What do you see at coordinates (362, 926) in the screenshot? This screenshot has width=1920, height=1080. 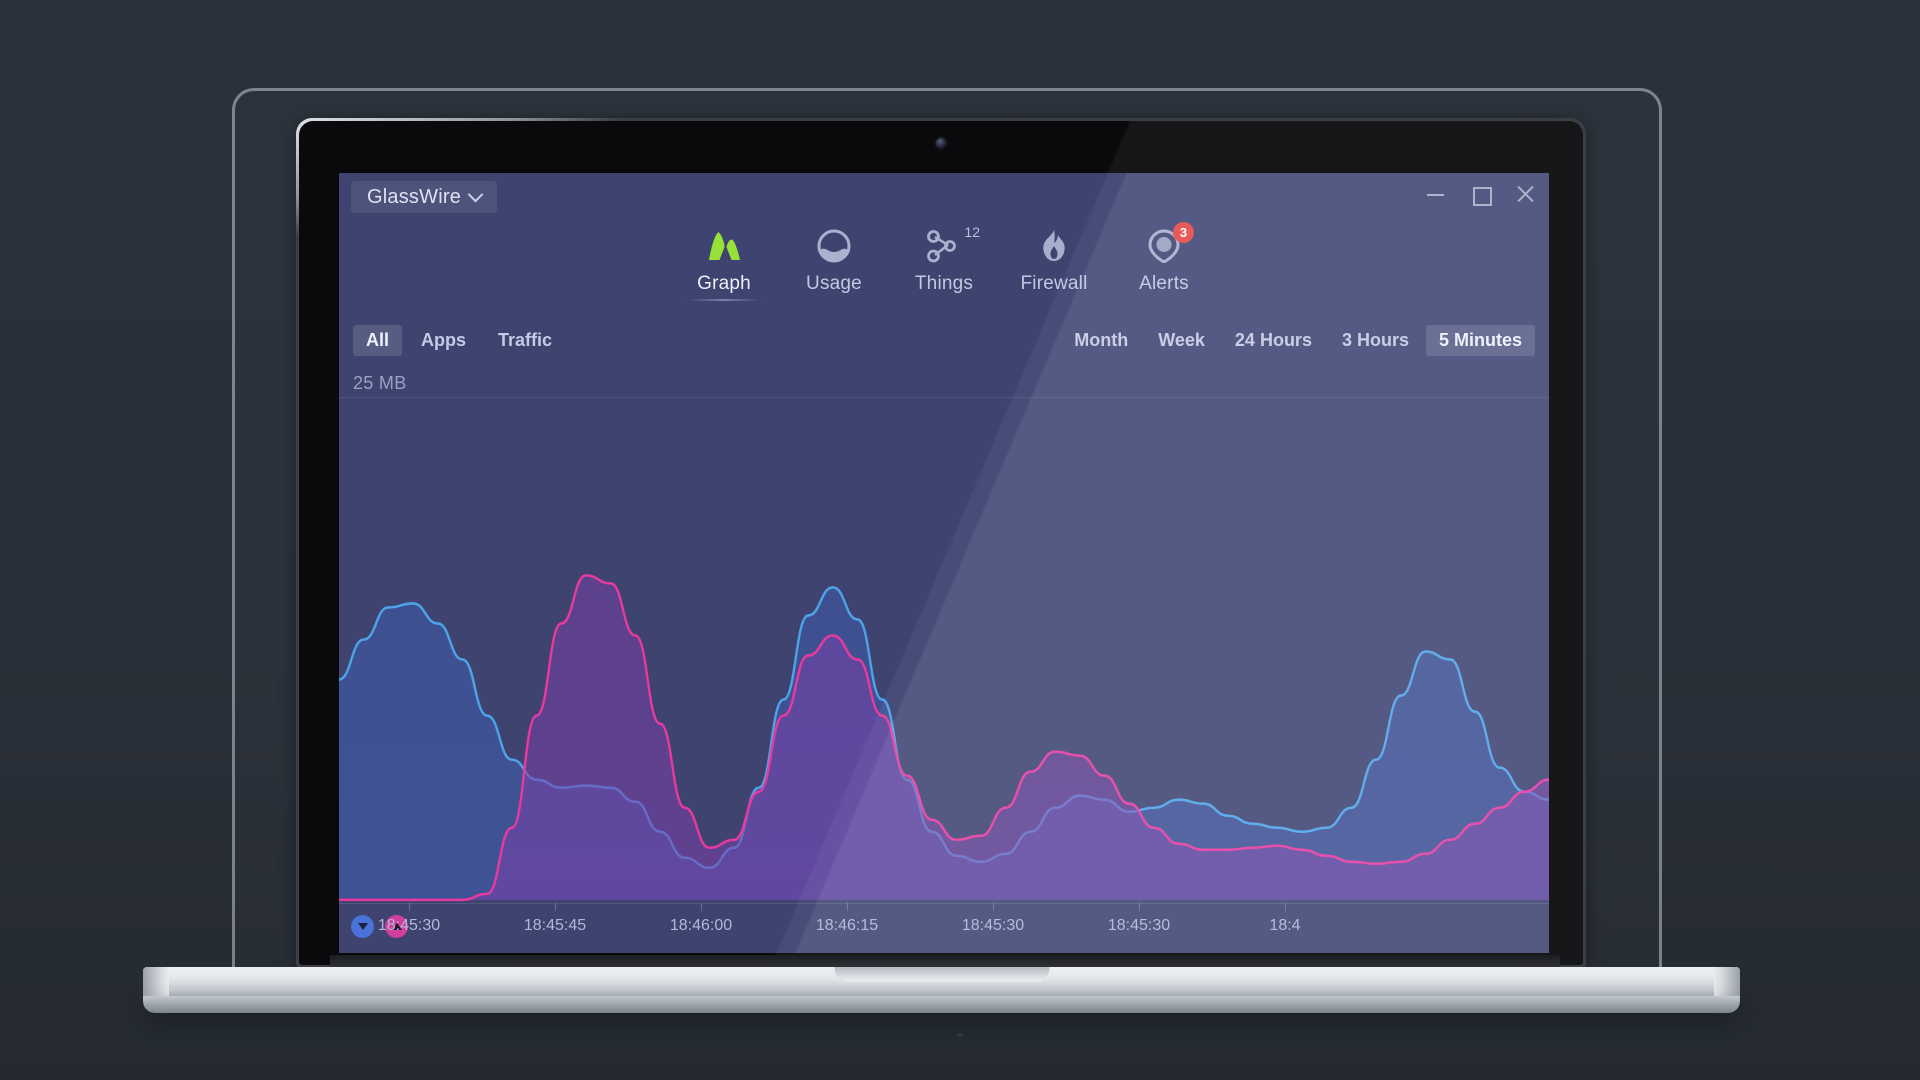 I see `download-arrow-icon` at bounding box center [362, 926].